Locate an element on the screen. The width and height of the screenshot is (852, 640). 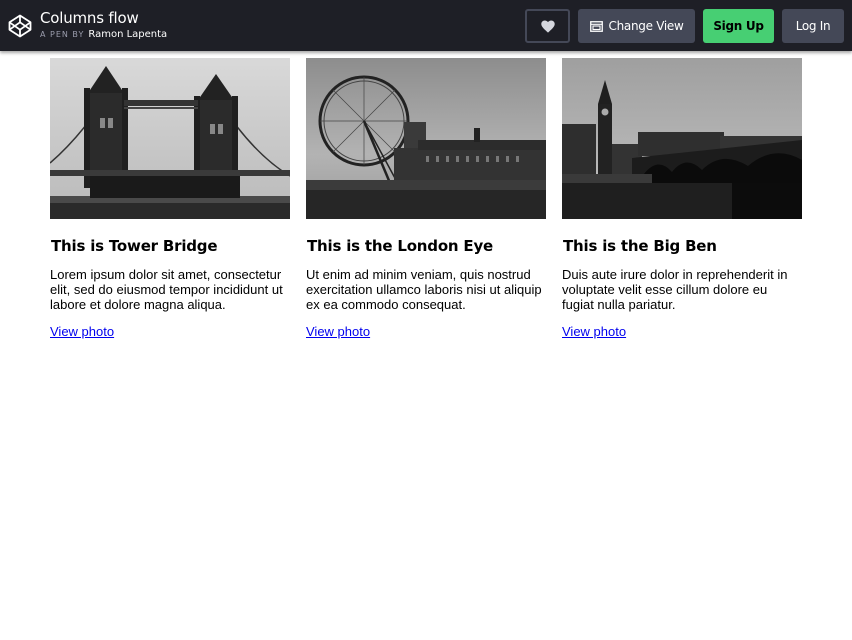
log-in-label: Log In is located at coordinates (813, 26).